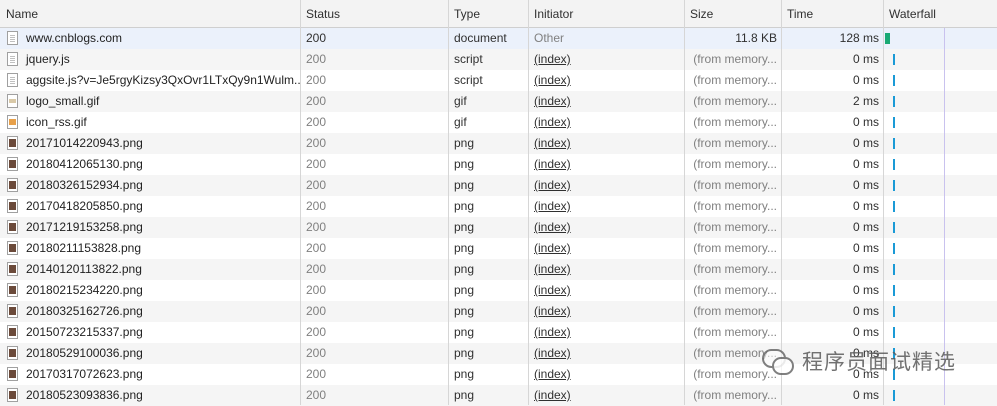 This screenshot has width=997, height=406. Describe the element at coordinates (150, 101) in the screenshot. I see `request-name: logo_small.gif` at that location.